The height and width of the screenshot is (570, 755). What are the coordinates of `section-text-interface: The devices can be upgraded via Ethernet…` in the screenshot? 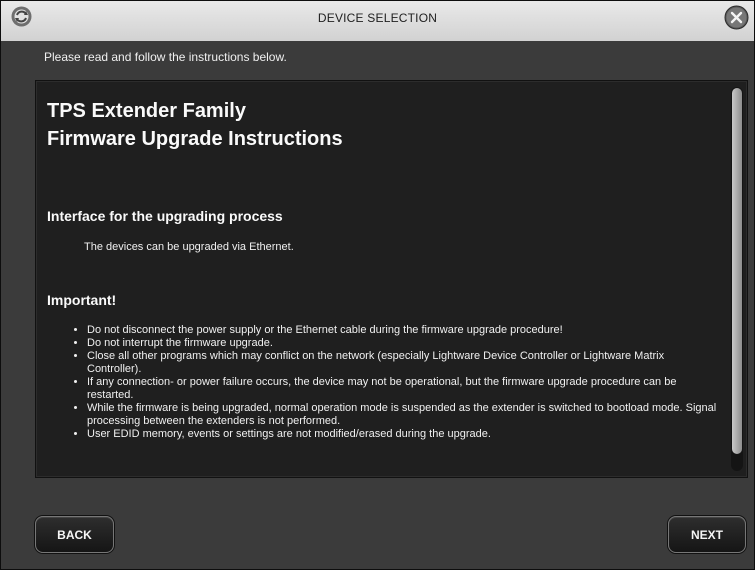 It's located at (189, 247).